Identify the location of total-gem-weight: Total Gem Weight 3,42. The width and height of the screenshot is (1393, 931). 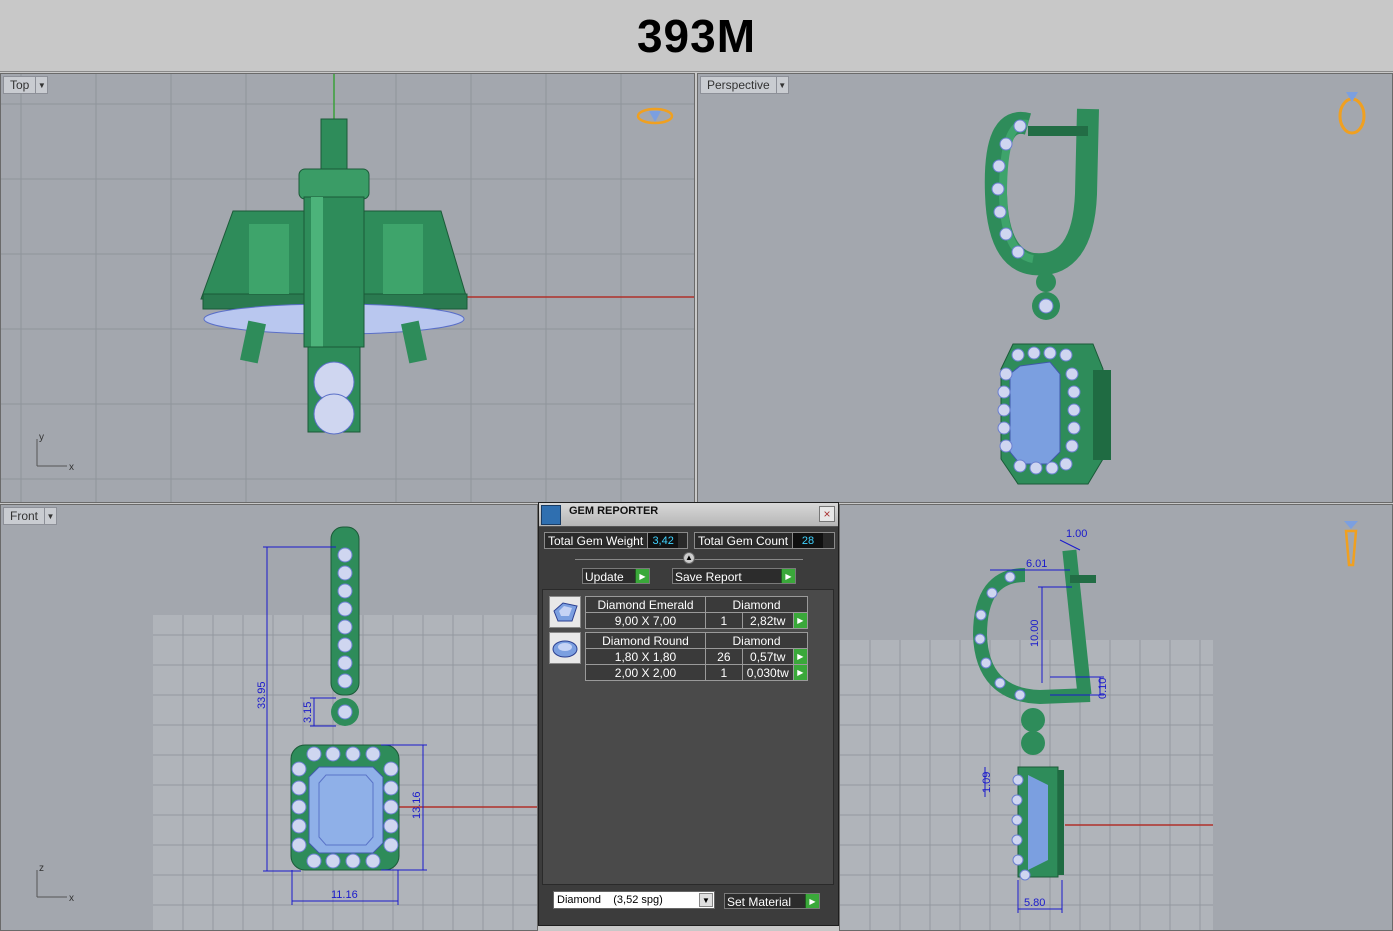
(616, 540).